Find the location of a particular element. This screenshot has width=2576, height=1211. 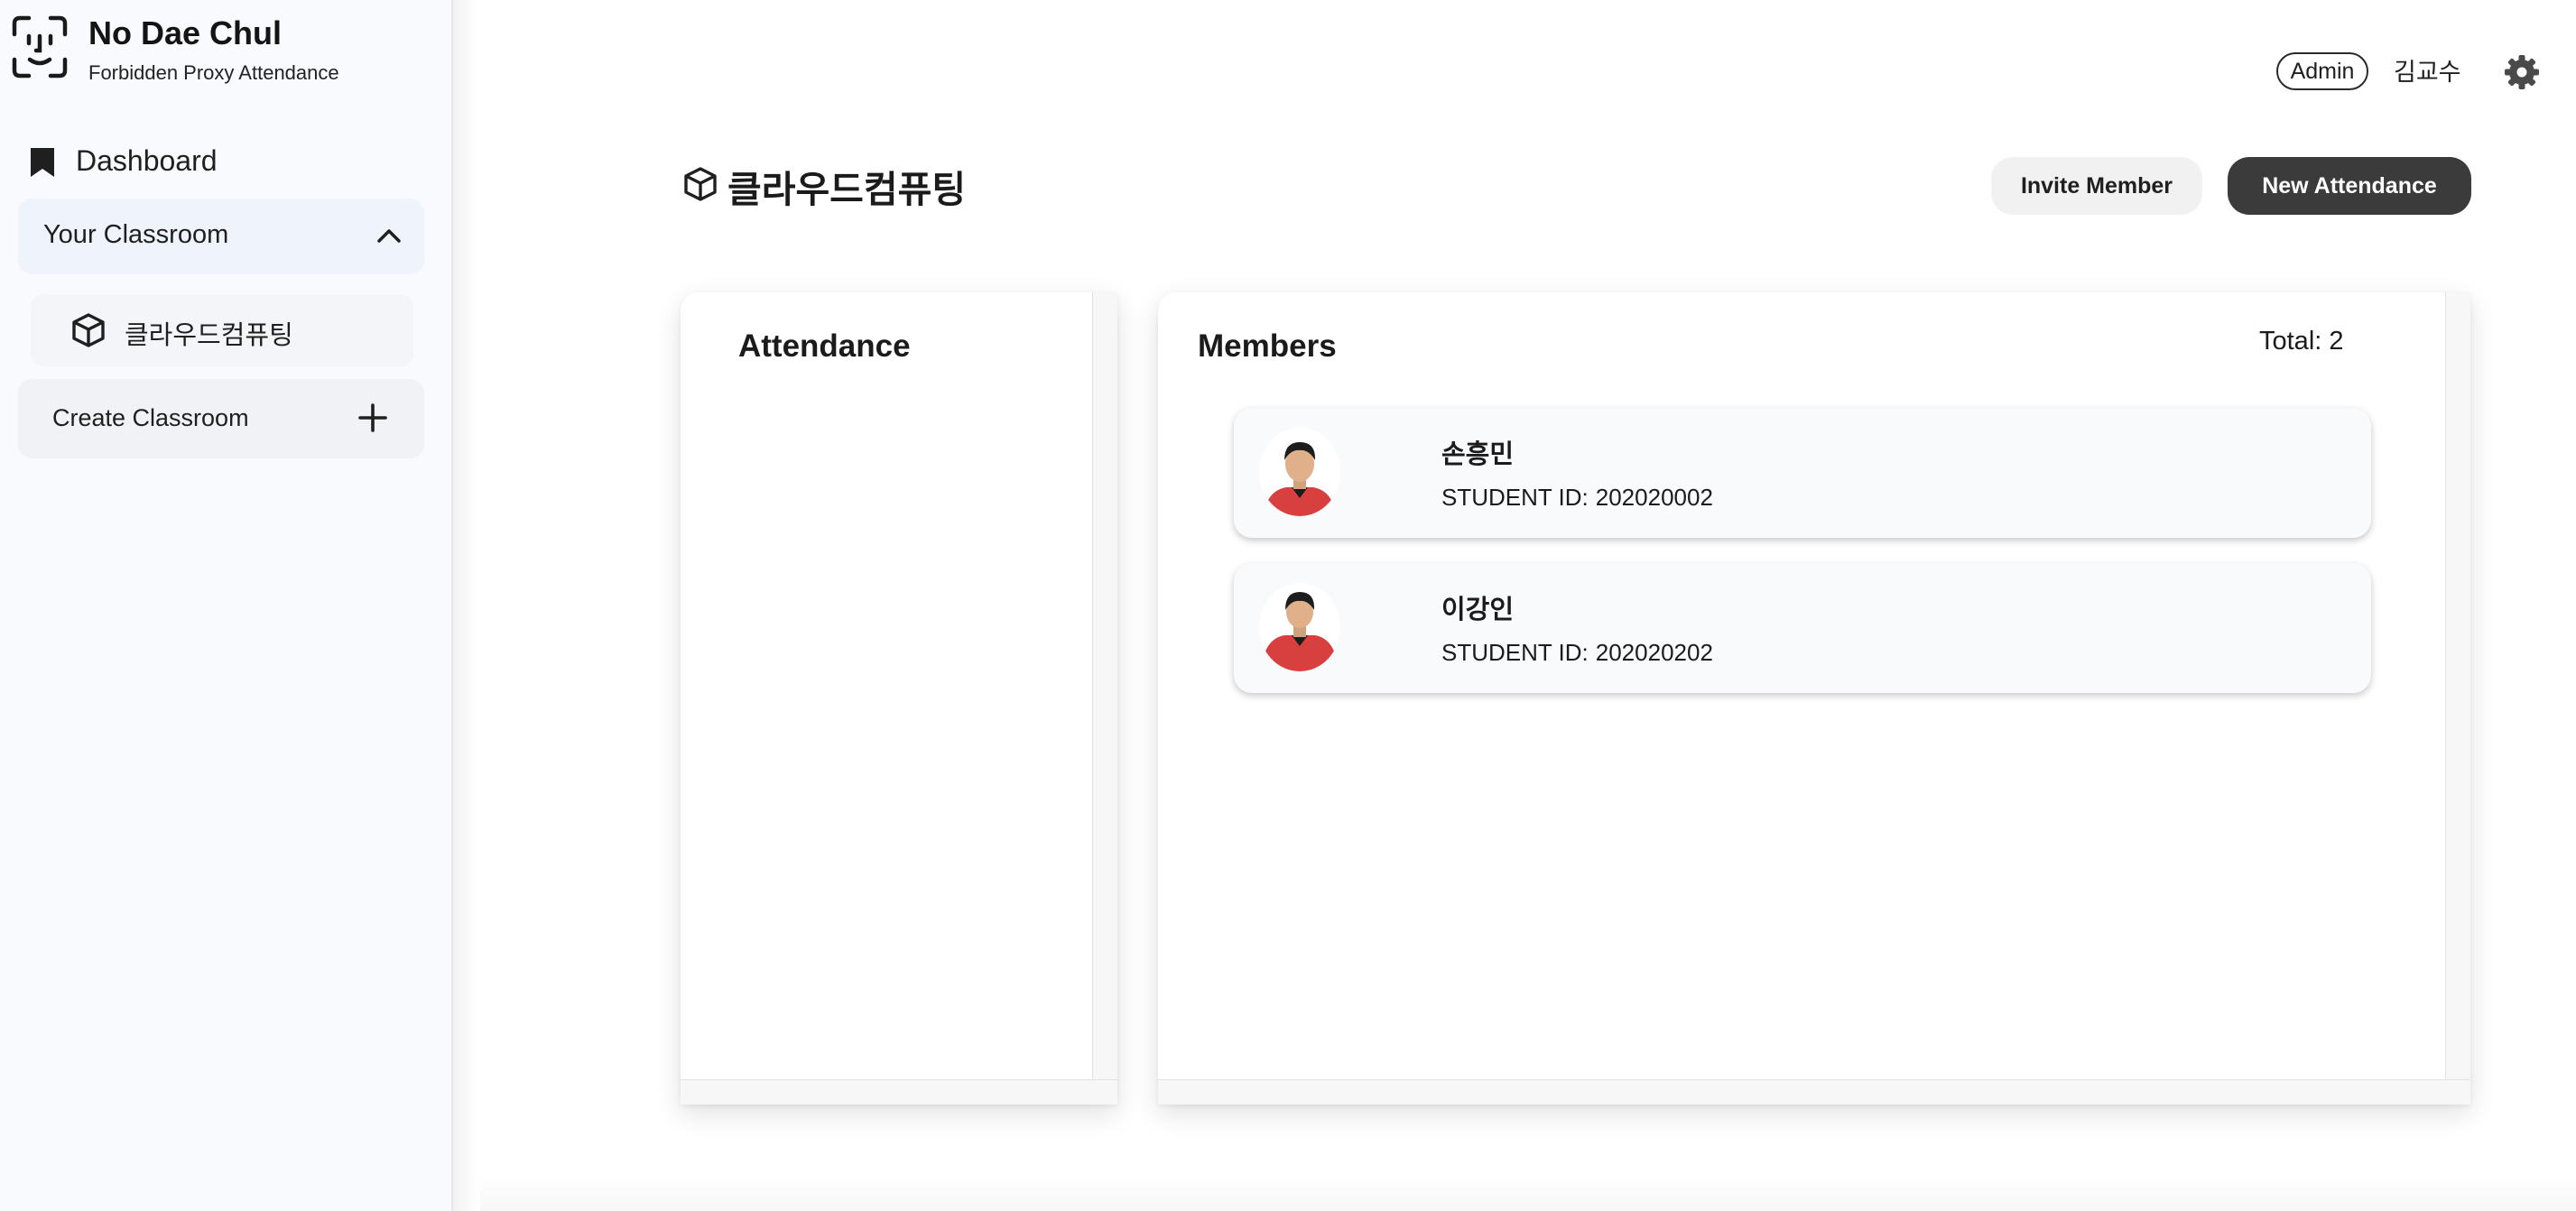

member-name: 이강인 is located at coordinates (1478, 610).